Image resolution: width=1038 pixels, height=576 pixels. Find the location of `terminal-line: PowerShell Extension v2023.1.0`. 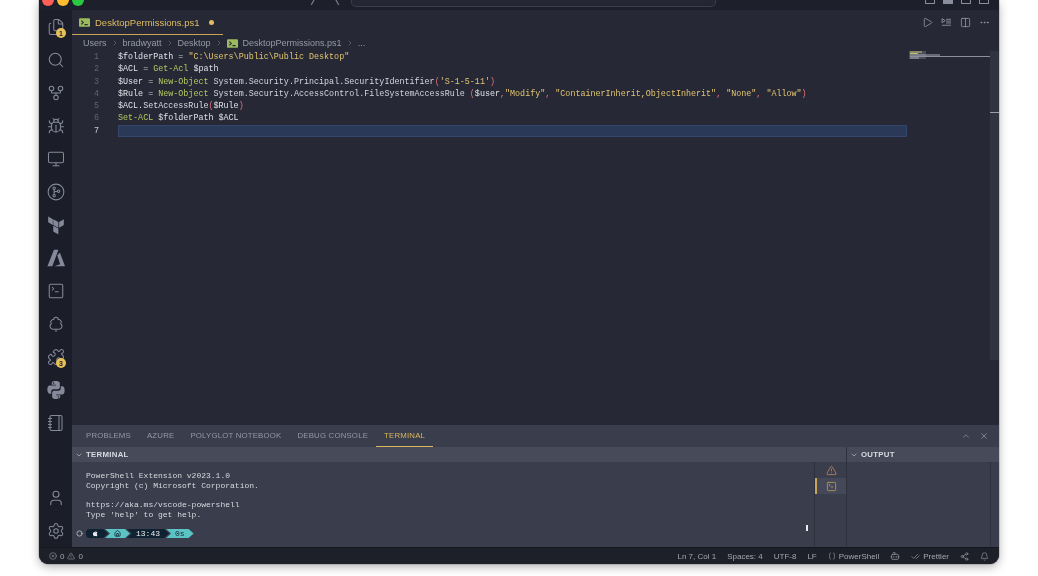

terminal-line: PowerShell Extension v2023.1.0 is located at coordinates (158, 476).